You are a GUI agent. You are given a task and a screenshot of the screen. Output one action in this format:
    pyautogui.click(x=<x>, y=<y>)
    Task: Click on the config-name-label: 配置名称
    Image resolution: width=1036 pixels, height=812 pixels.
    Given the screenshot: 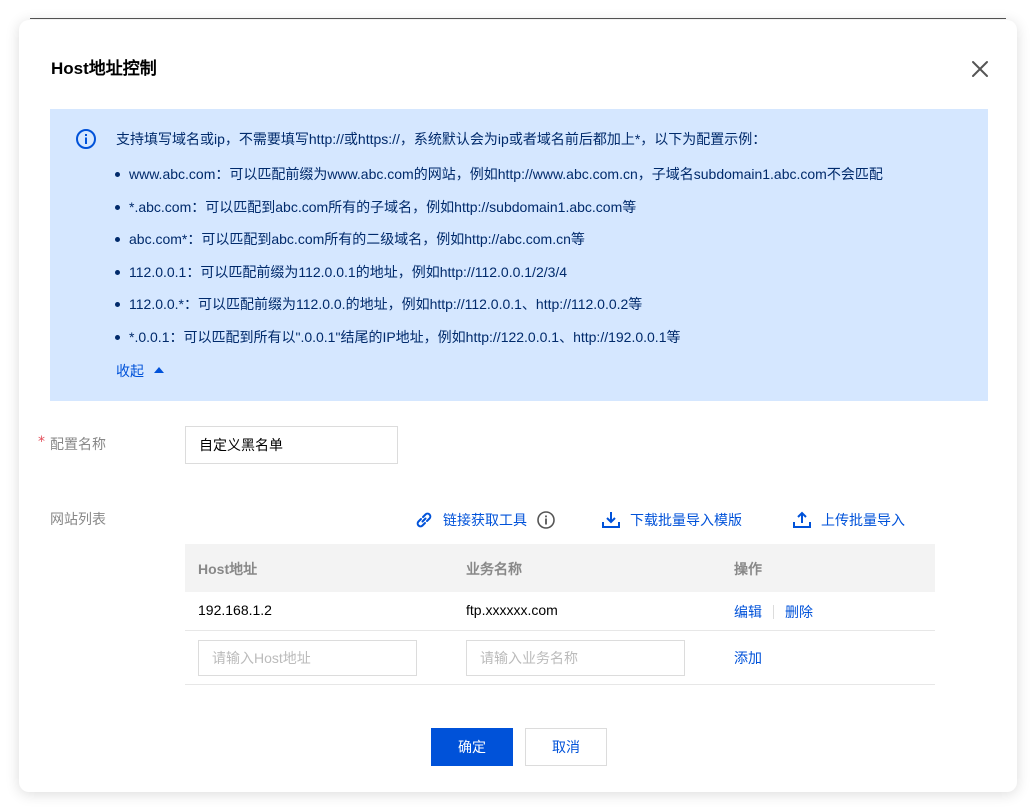 What is the action you would take?
    pyautogui.click(x=78, y=444)
    